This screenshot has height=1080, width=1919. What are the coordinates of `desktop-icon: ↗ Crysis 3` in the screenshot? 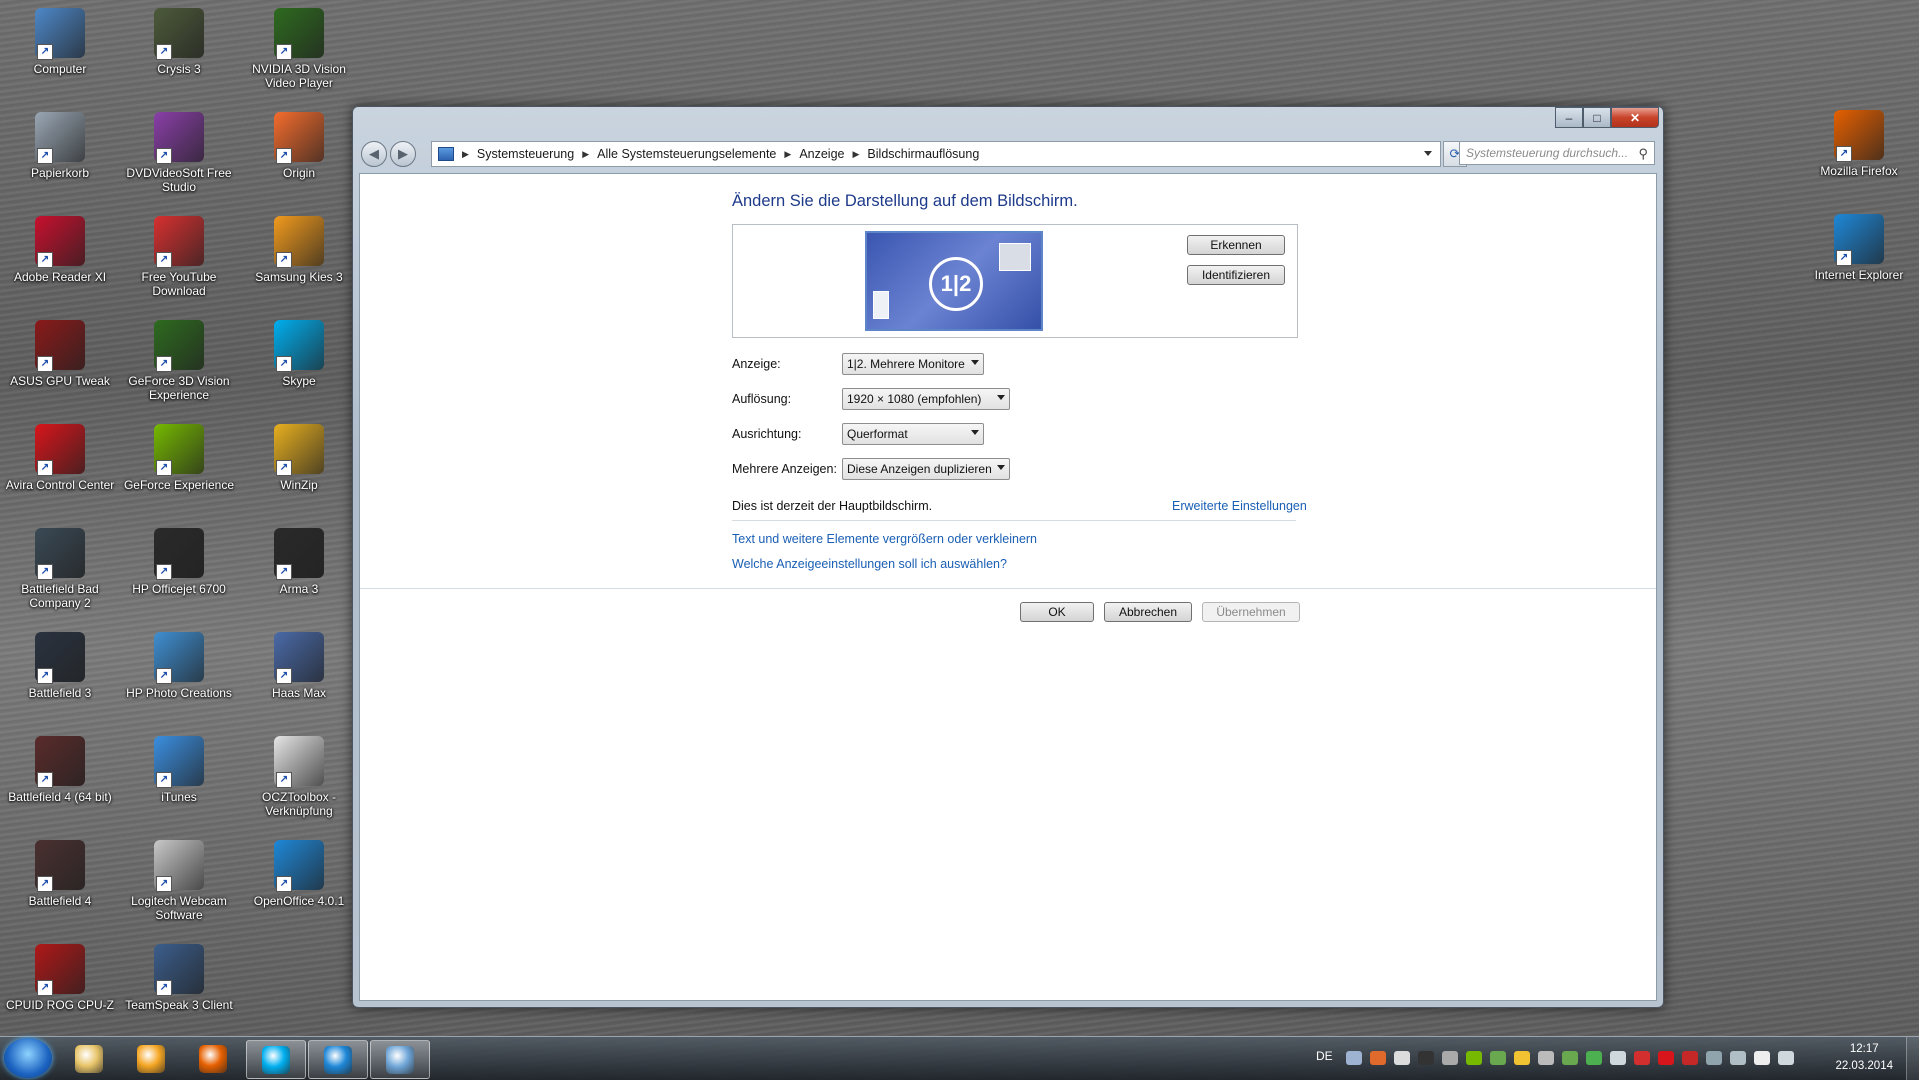 It's located at (179, 42).